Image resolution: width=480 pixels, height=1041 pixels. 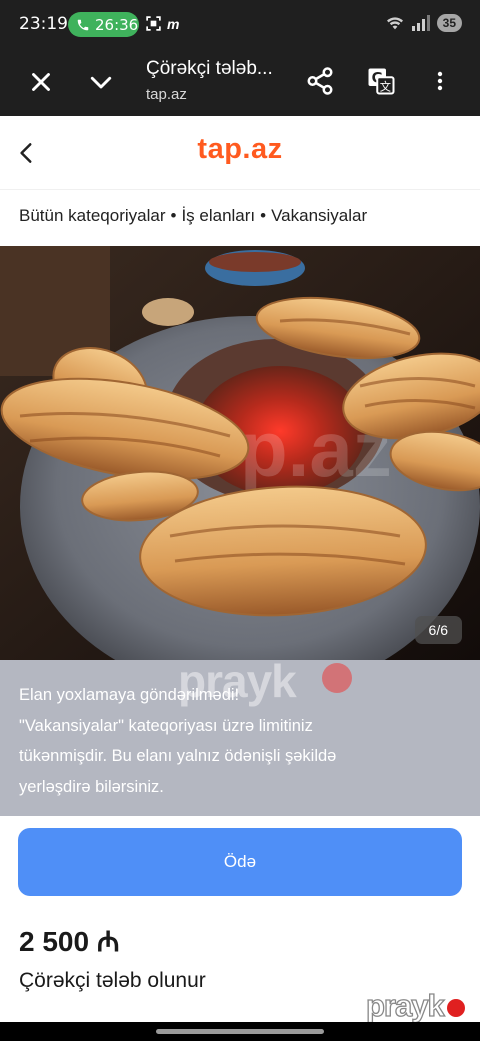 What do you see at coordinates (438, 630) in the screenshot?
I see `photo-counter: 6/6` at bounding box center [438, 630].